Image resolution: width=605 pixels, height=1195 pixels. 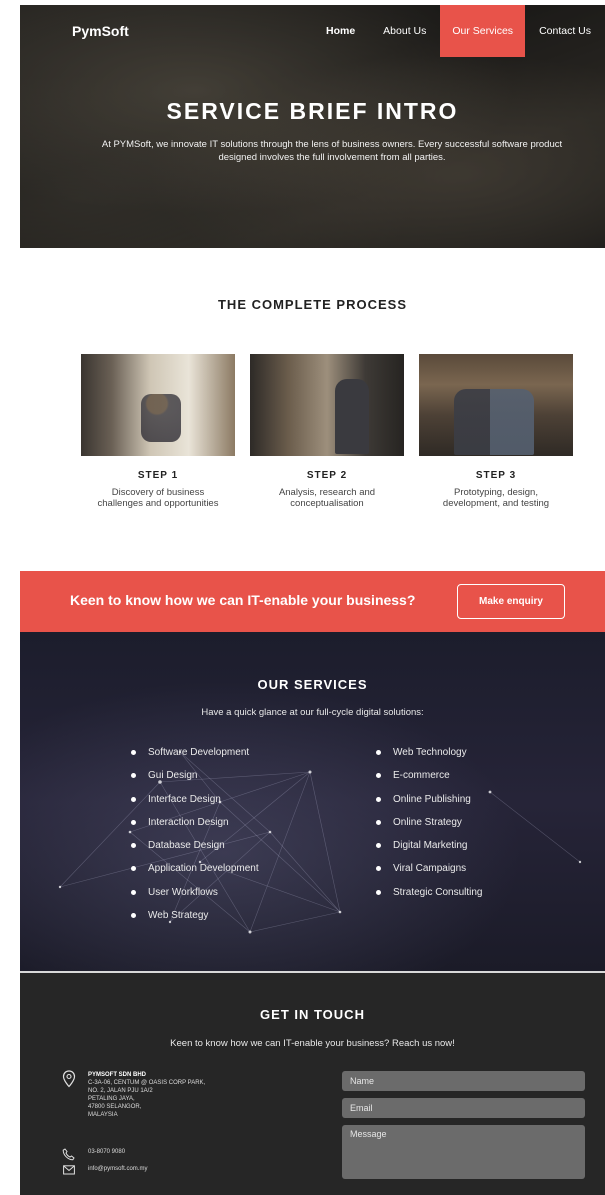 What do you see at coordinates (69, 1170) in the screenshot?
I see `mail-icon` at bounding box center [69, 1170].